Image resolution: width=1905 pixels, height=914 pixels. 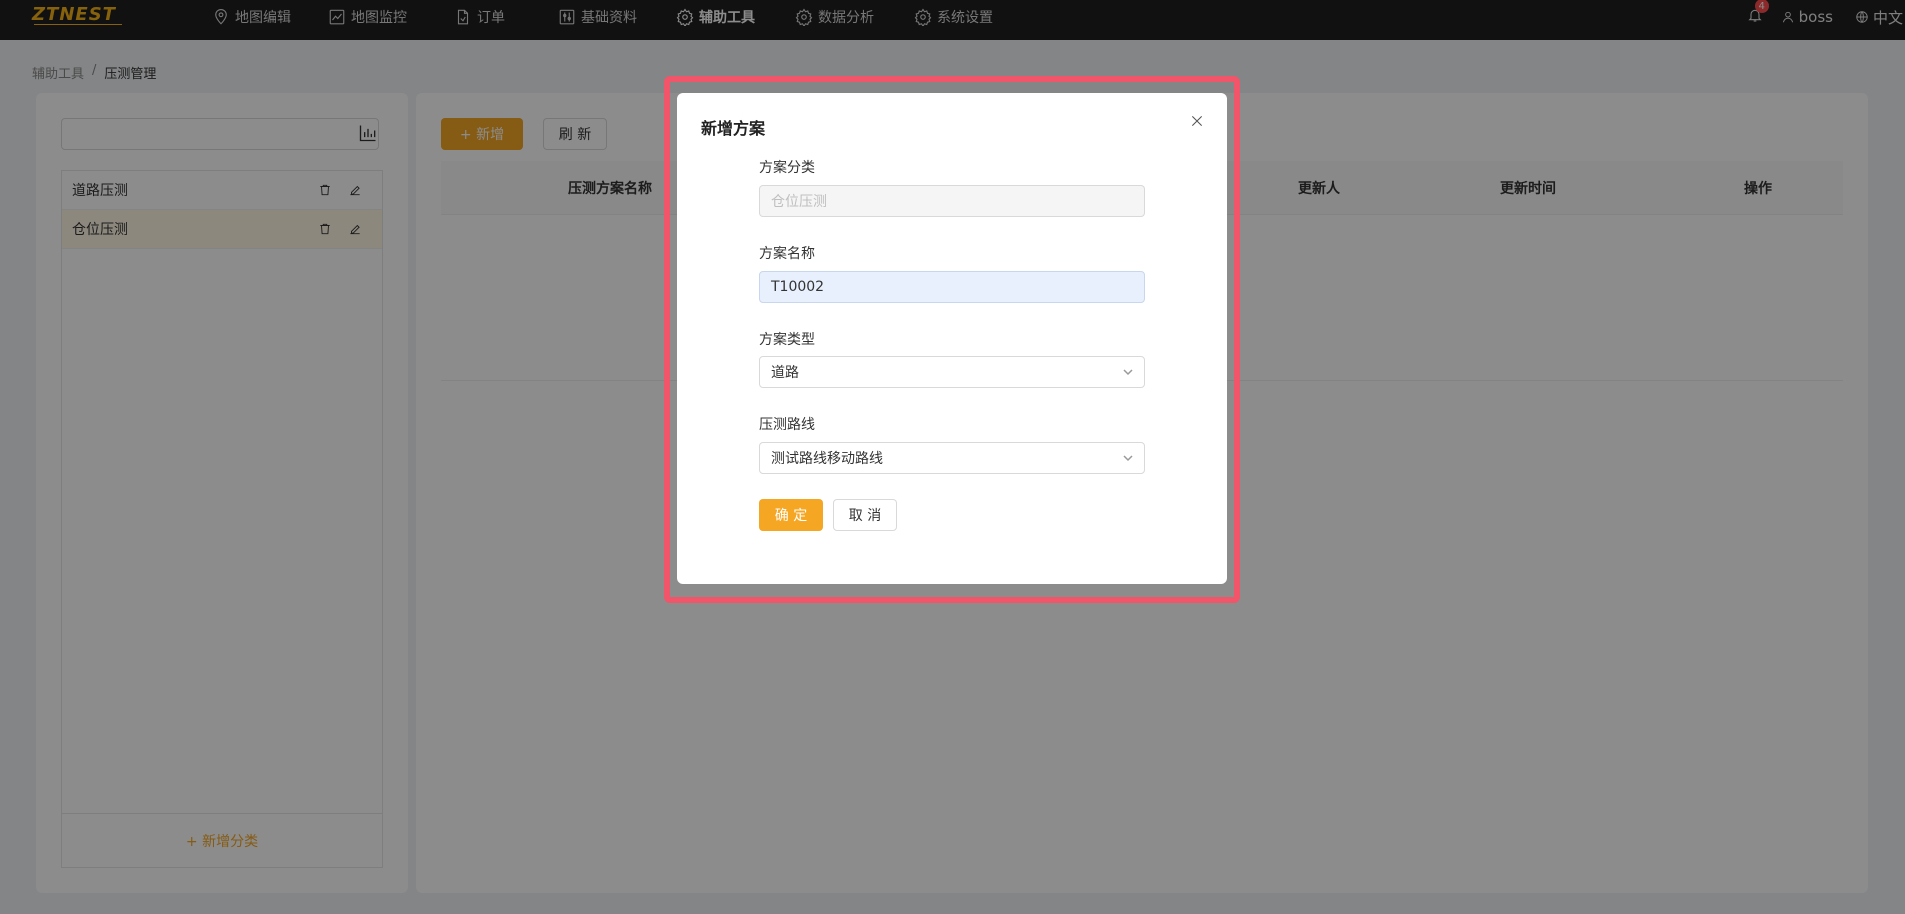 I want to click on route-value: 测试路线移动路线, so click(x=827, y=459).